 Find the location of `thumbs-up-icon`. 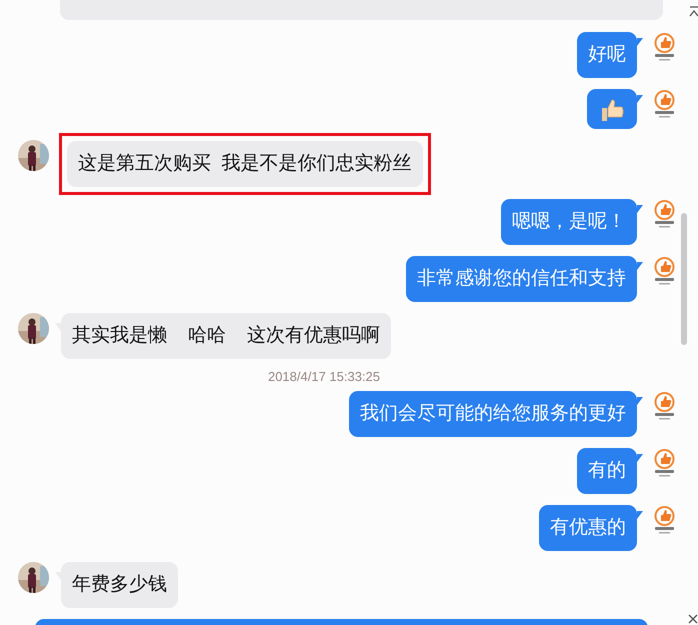

thumbs-up-icon is located at coordinates (612, 110).